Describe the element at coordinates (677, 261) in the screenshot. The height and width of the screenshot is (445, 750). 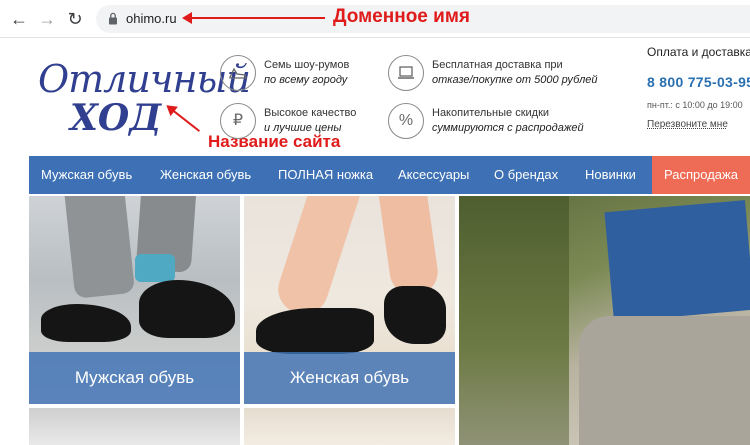
I see `banner-image-newspaper` at that location.